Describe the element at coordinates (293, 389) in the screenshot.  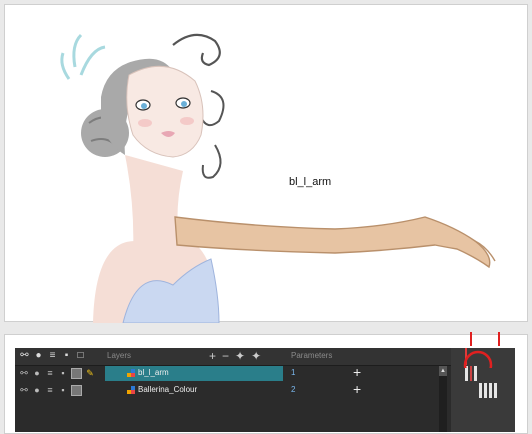
I see `parameter-value: 2` at that location.